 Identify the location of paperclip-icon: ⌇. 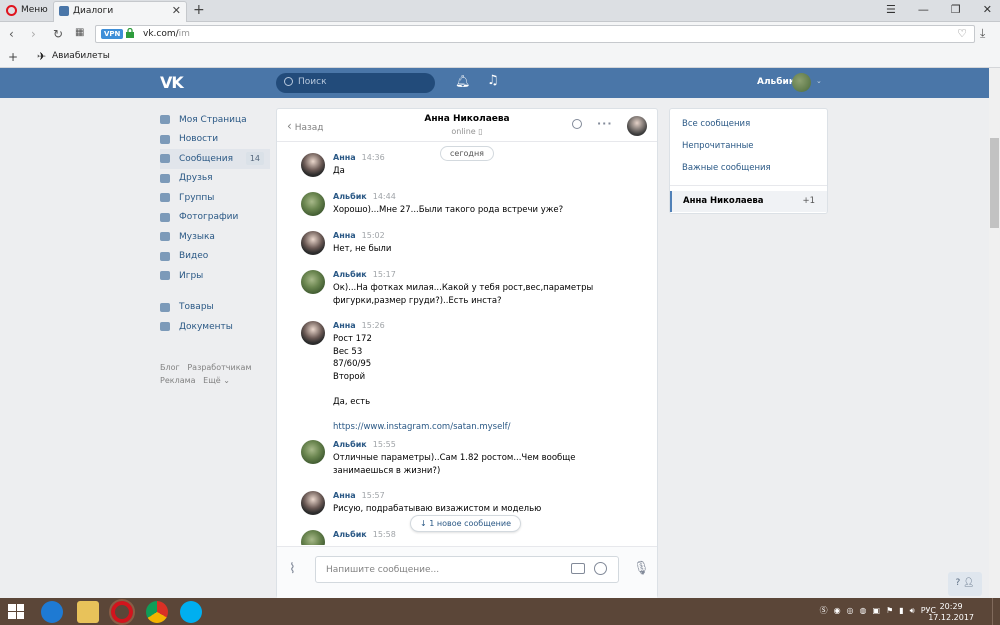
(292, 569).